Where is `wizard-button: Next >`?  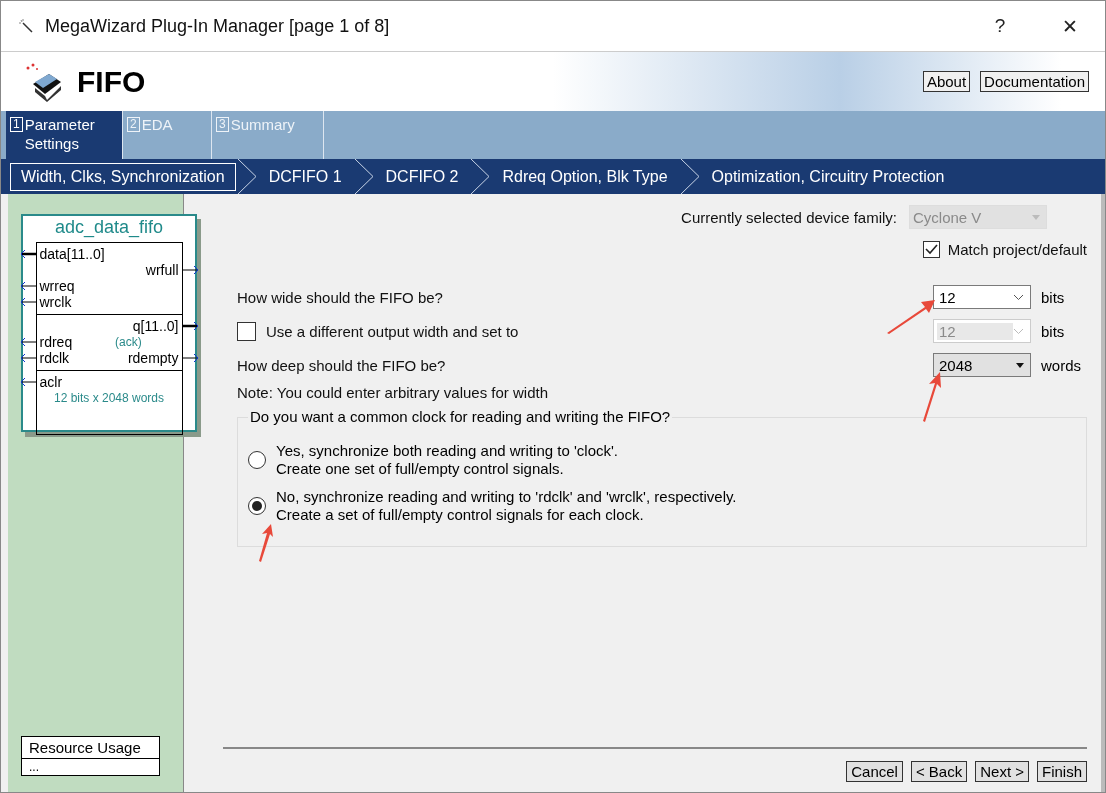
wizard-button: Next > is located at coordinates (1002, 771).